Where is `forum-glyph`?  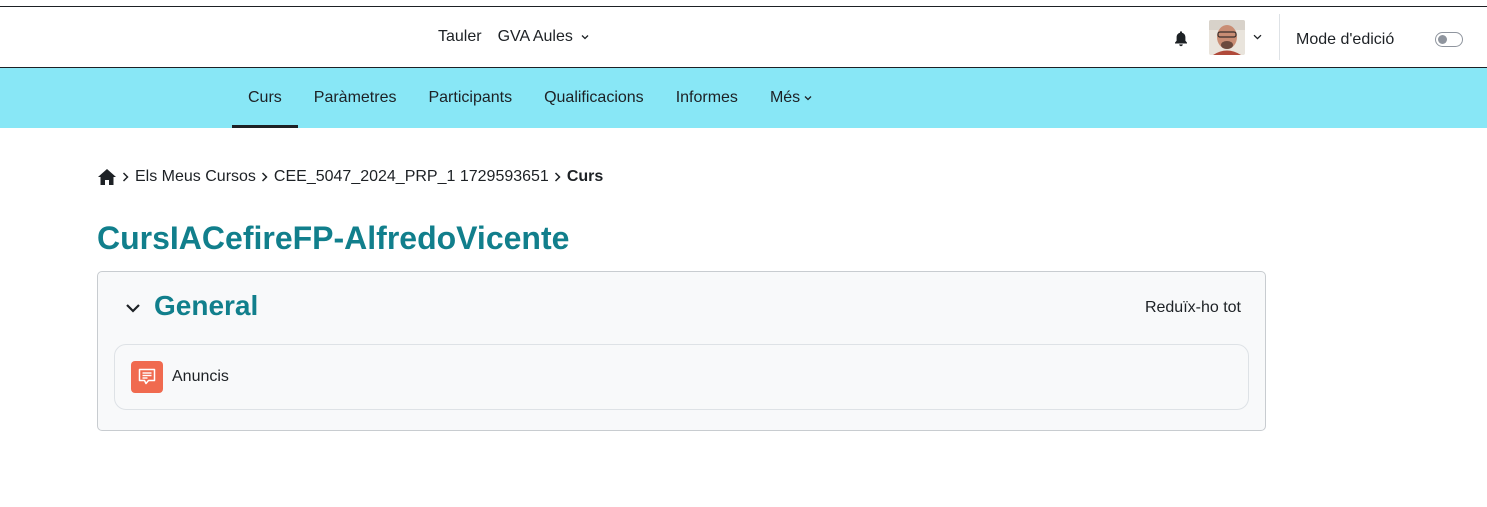 forum-glyph is located at coordinates (147, 376).